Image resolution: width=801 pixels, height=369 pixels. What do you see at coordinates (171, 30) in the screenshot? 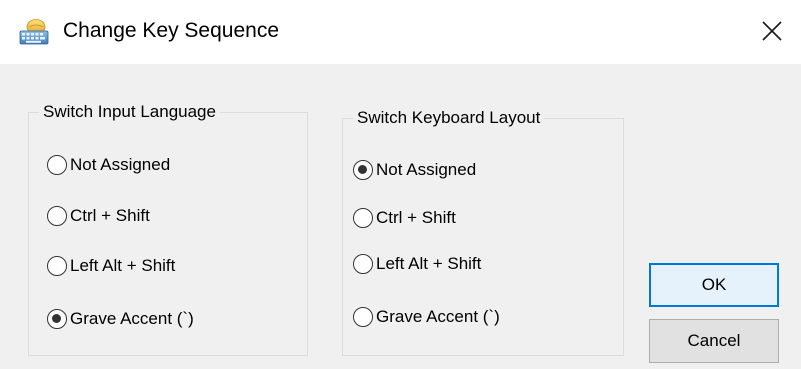
I see `window-title: Change Key Sequence` at bounding box center [171, 30].